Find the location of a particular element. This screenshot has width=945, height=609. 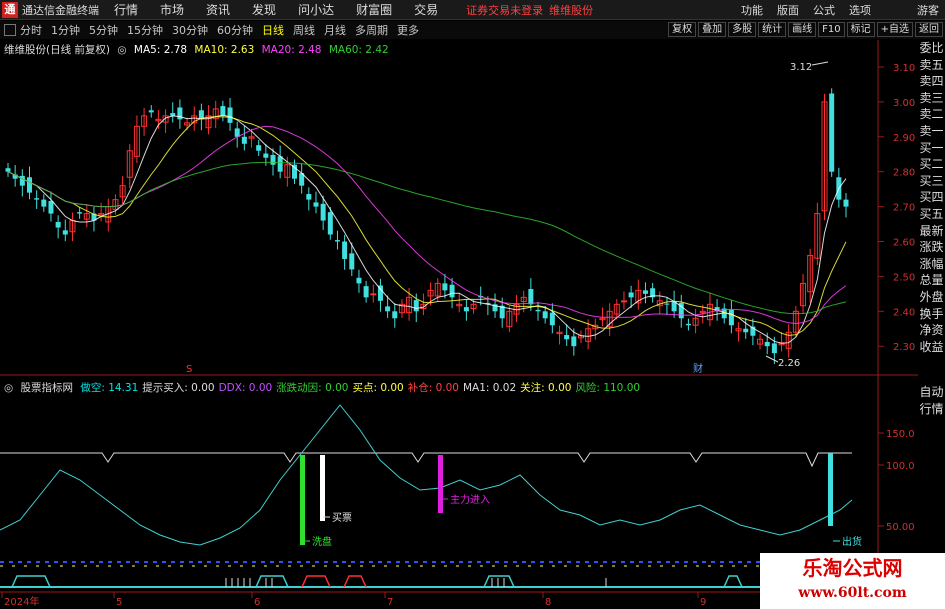

date-label: 7 is located at coordinates (390, 602).